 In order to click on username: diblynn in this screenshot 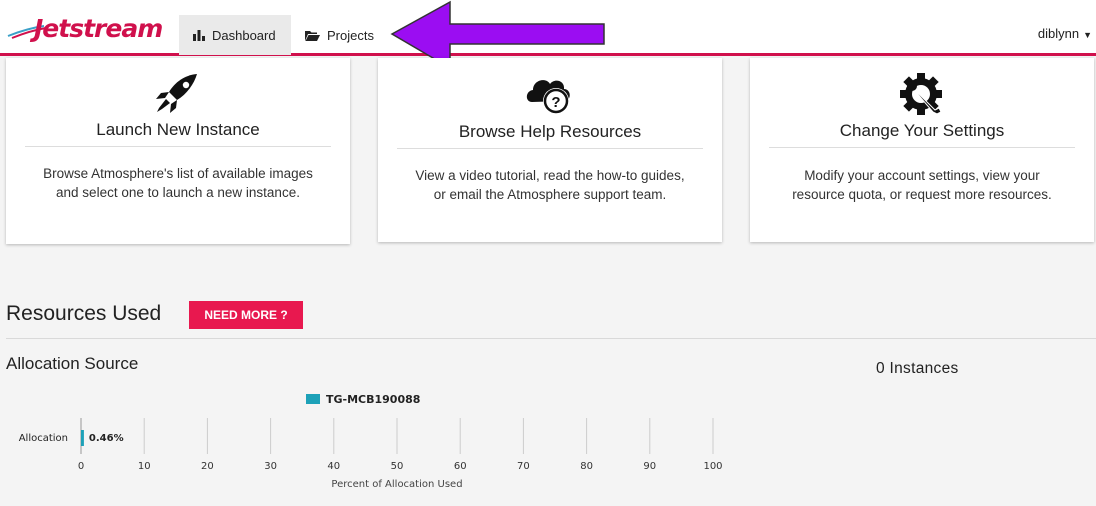, I will do `click(1058, 33)`.